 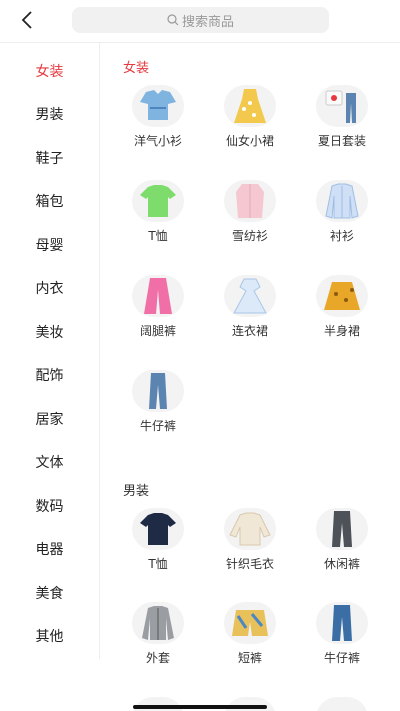 I want to click on product-label: 衬衫, so click(x=341, y=236).